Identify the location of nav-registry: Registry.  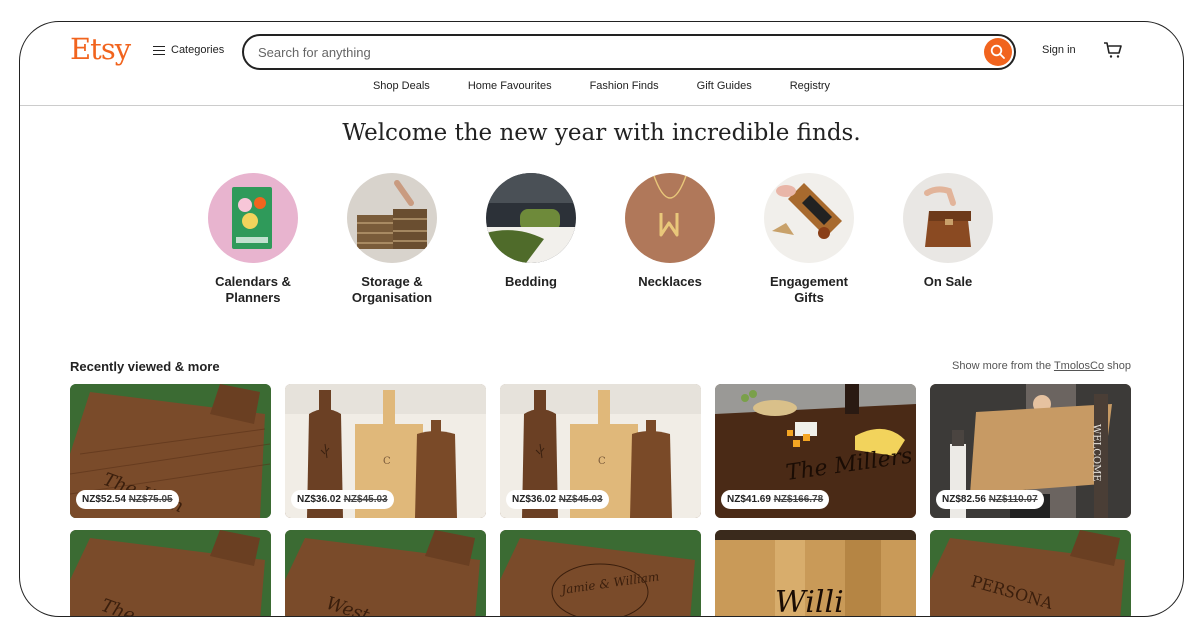
(810, 86).